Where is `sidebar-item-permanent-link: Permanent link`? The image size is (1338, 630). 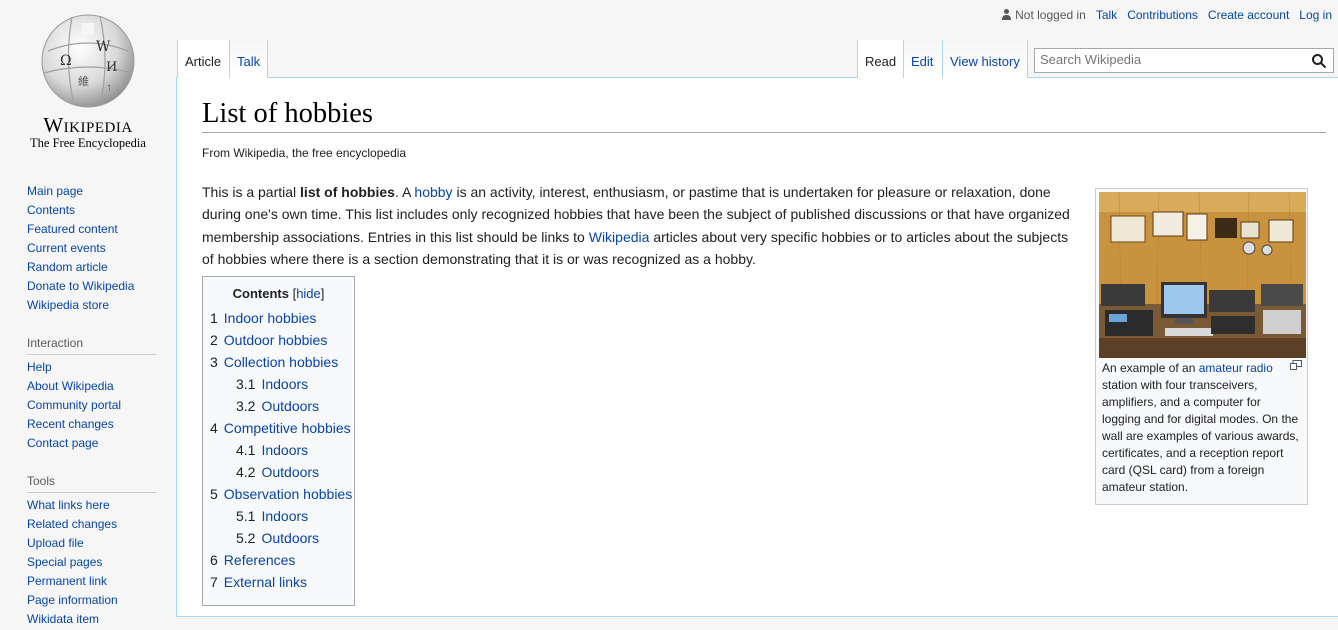
sidebar-item-permanent-link: Permanent link is located at coordinates (67, 581).